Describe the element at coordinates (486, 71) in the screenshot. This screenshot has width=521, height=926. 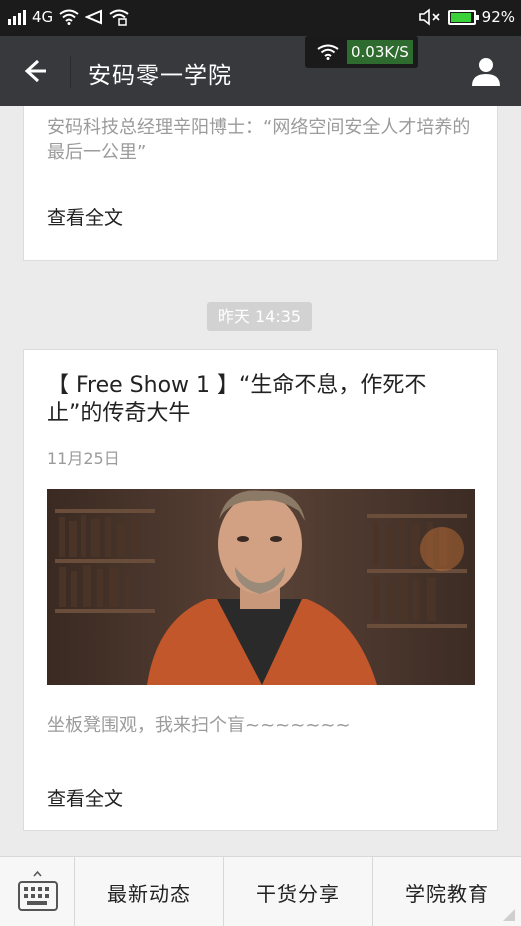
I see `person-icon` at that location.